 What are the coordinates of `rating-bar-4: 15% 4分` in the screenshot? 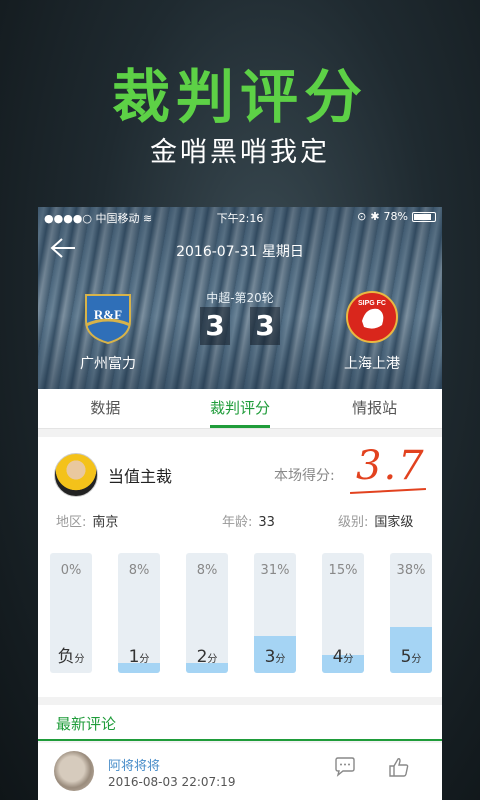 It's located at (343, 613).